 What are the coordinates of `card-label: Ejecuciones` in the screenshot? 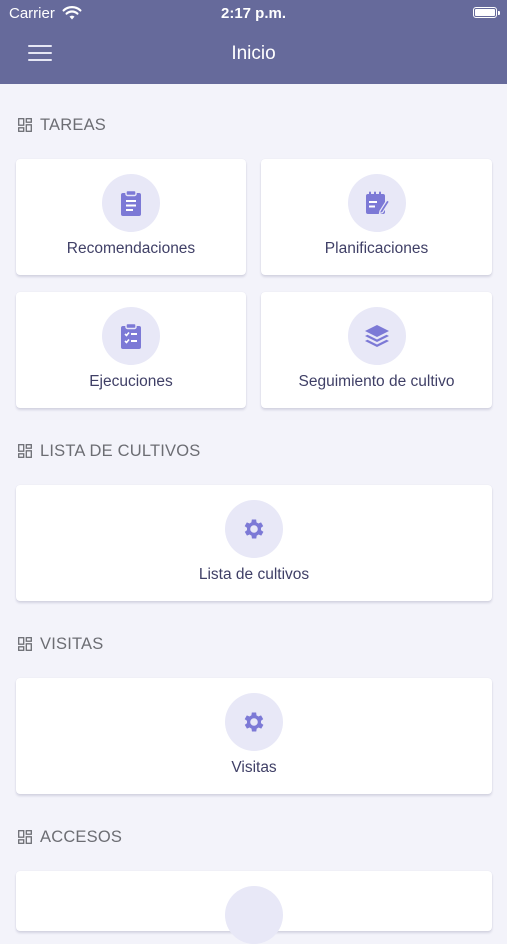 It's located at (131, 381).